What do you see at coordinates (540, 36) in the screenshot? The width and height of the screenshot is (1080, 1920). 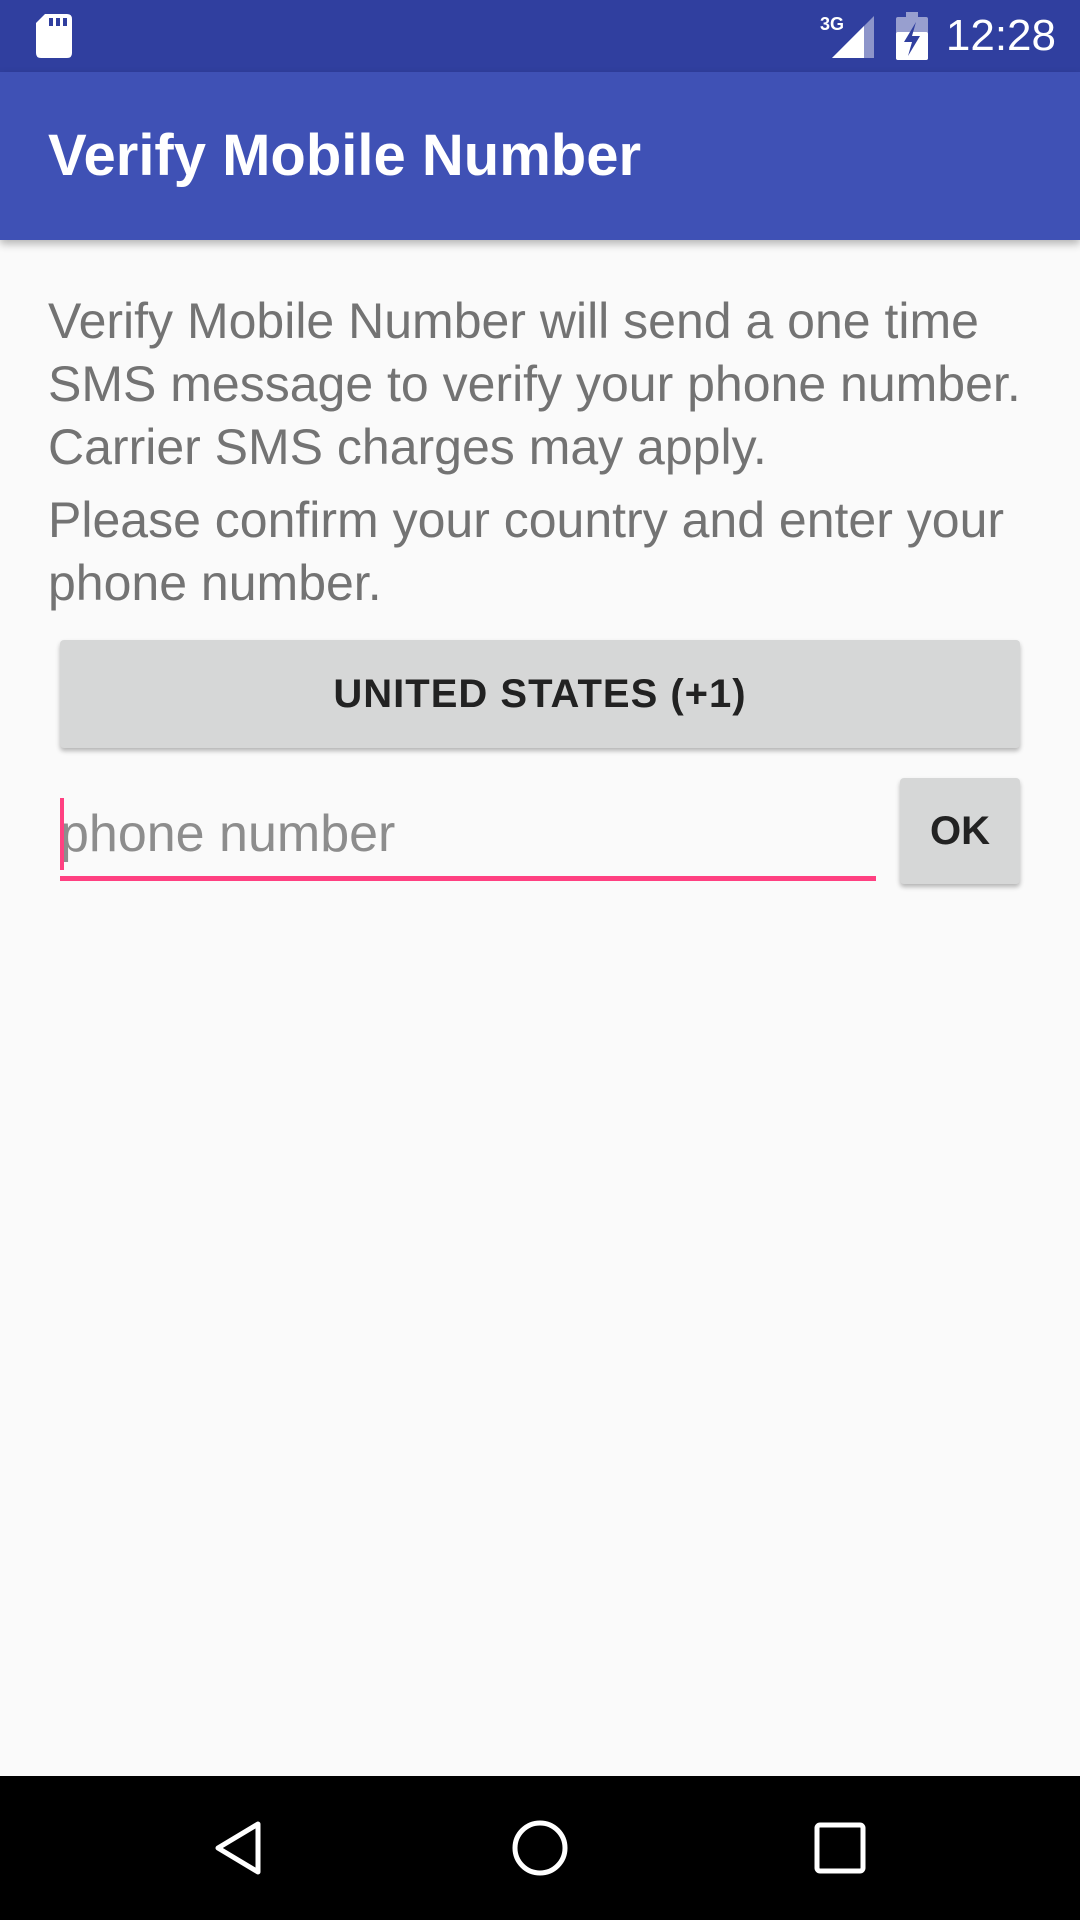 I see `status-bar: 3G 12:28` at bounding box center [540, 36].